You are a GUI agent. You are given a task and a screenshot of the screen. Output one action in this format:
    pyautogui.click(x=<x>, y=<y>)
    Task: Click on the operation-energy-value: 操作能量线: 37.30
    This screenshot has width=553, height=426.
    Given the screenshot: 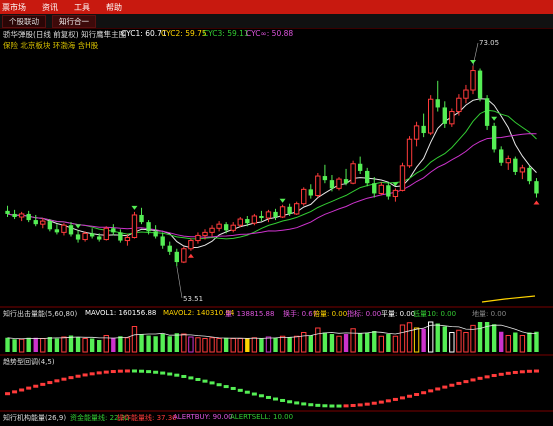 What is the action you would take?
    pyautogui.click(x=147, y=418)
    